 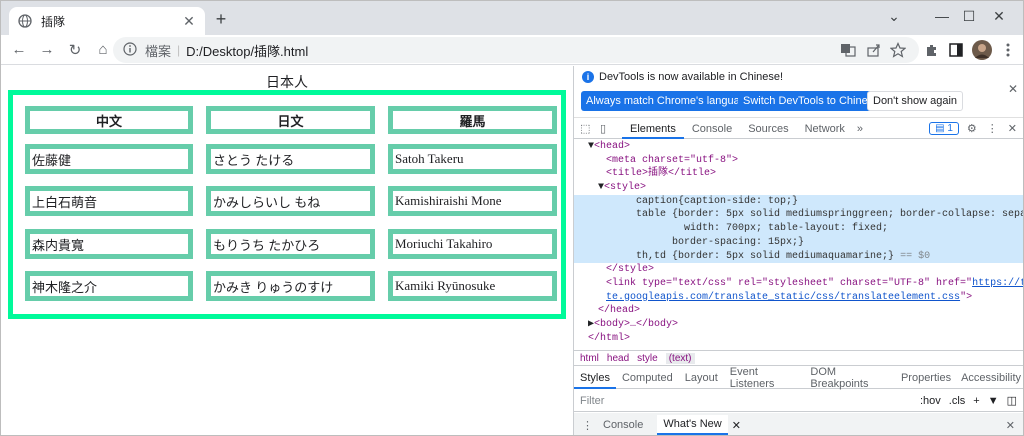 What do you see at coordinates (993, 401) in the screenshot?
I see `paint-icon: ▼` at bounding box center [993, 401].